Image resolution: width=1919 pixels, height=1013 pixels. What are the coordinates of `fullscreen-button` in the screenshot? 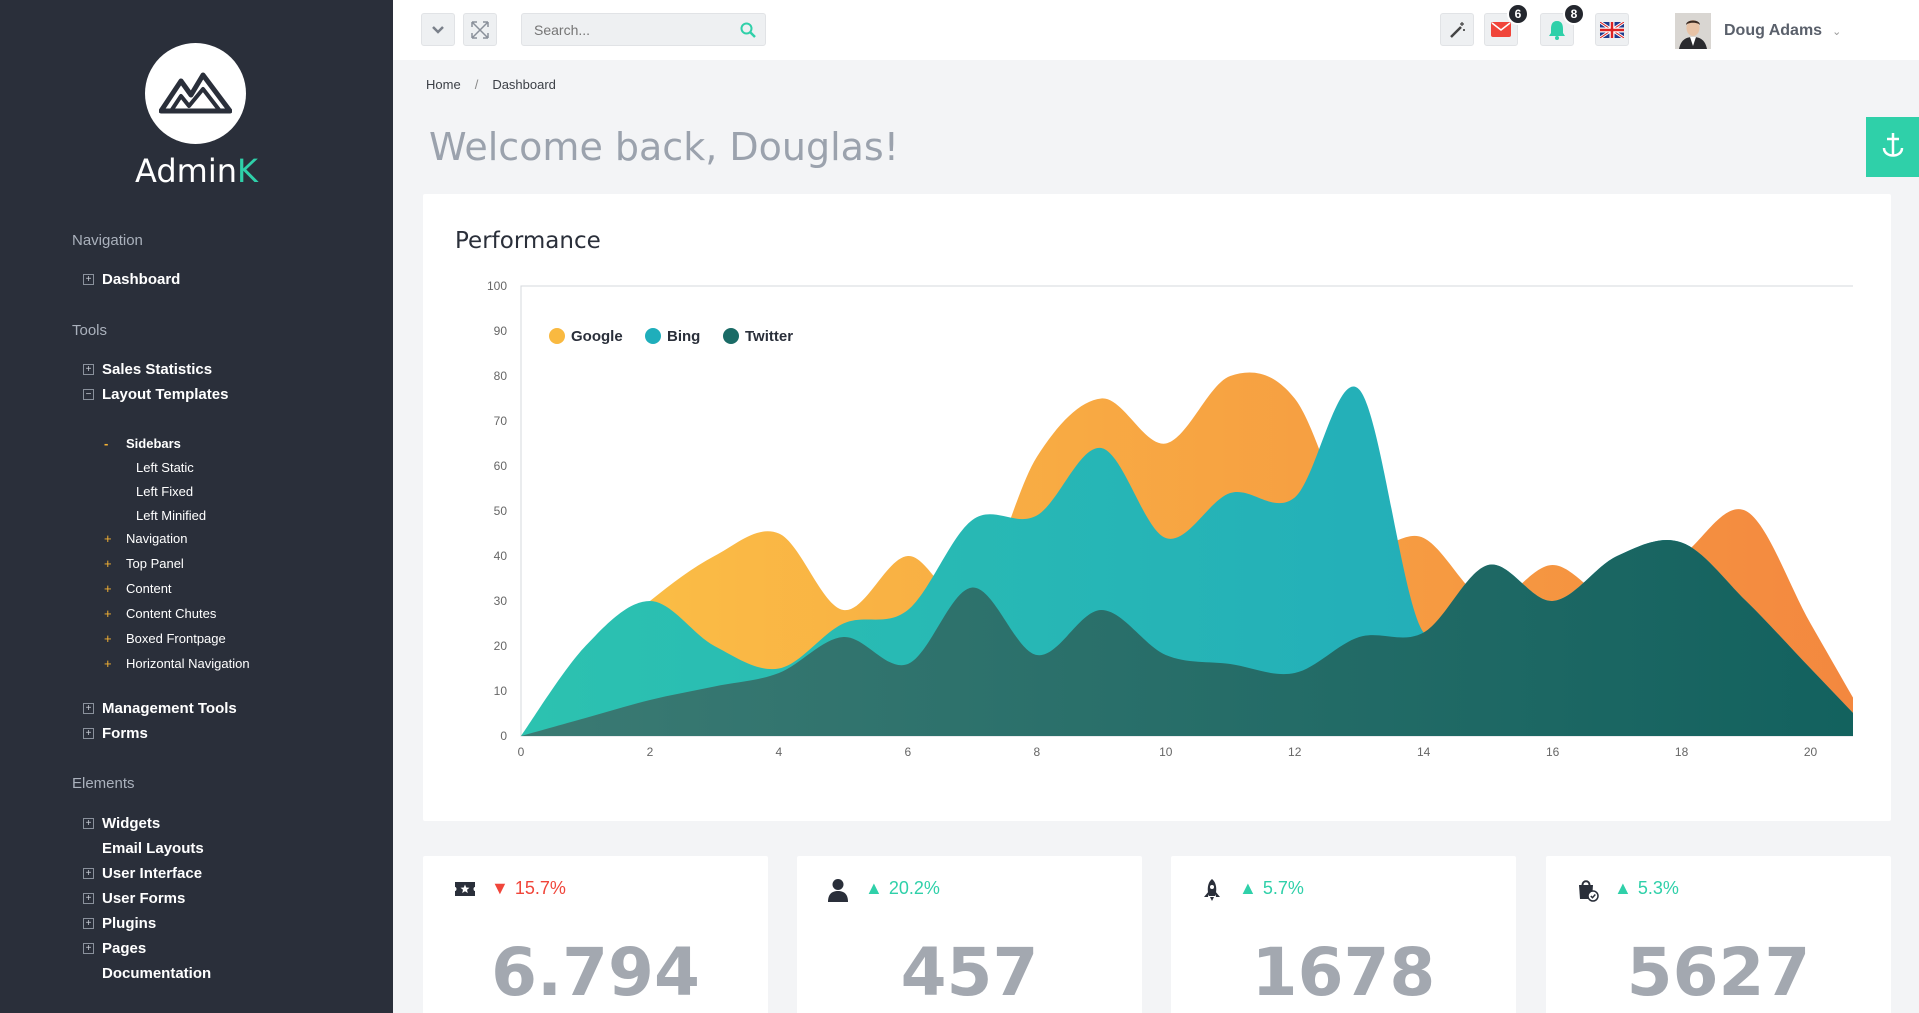 It's located at (480, 29).